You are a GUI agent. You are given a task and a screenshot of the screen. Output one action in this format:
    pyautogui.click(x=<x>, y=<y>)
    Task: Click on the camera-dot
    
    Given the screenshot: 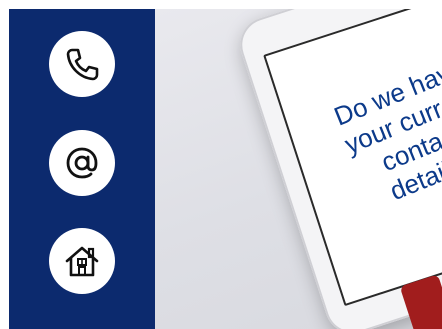 What is the action you would take?
    pyautogui.click(x=353, y=9)
    